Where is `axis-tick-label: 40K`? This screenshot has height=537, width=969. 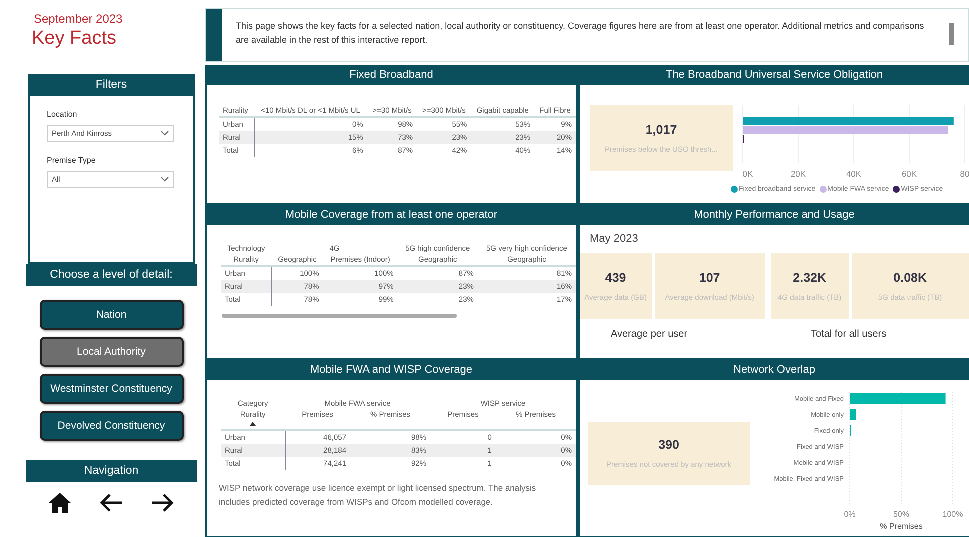 axis-tick-label: 40K is located at coordinates (854, 174).